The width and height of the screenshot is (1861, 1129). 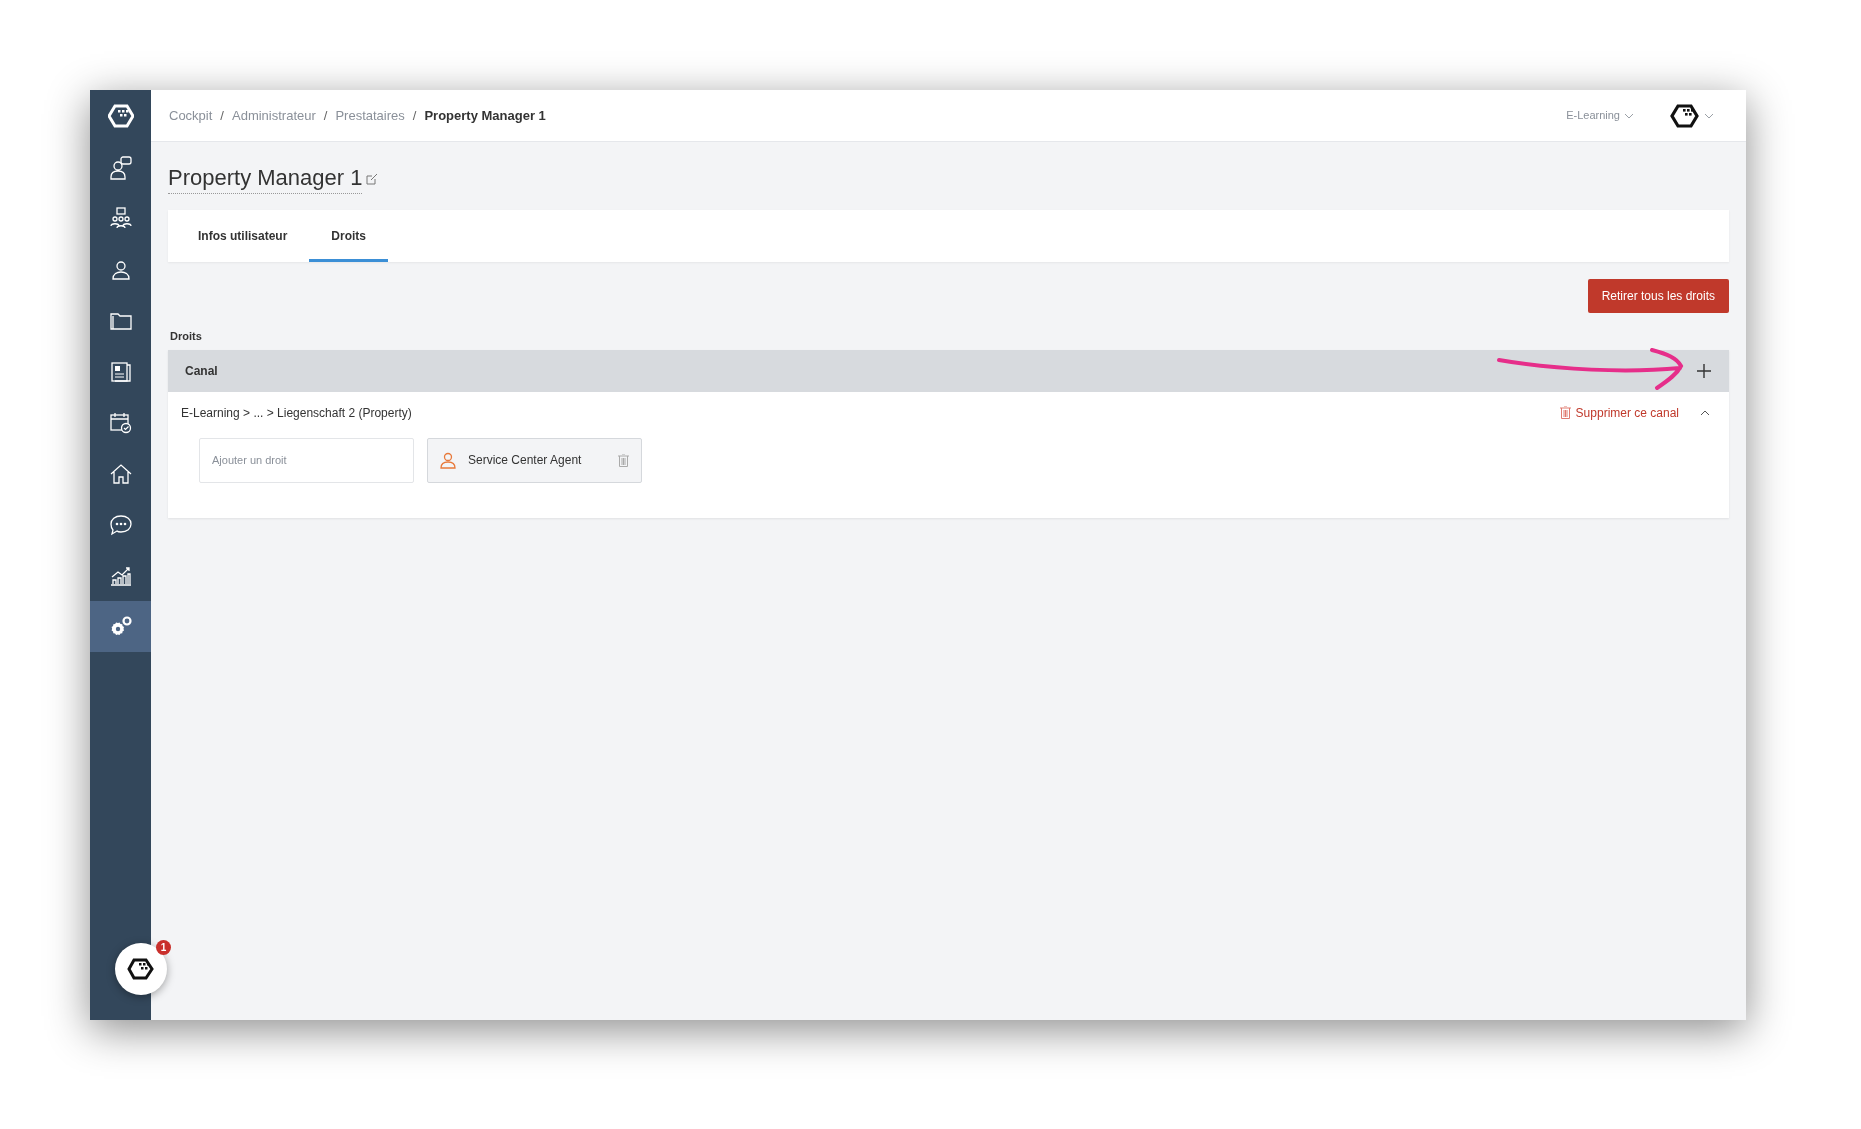 I want to click on chat-bubble-icon, so click(x=120, y=524).